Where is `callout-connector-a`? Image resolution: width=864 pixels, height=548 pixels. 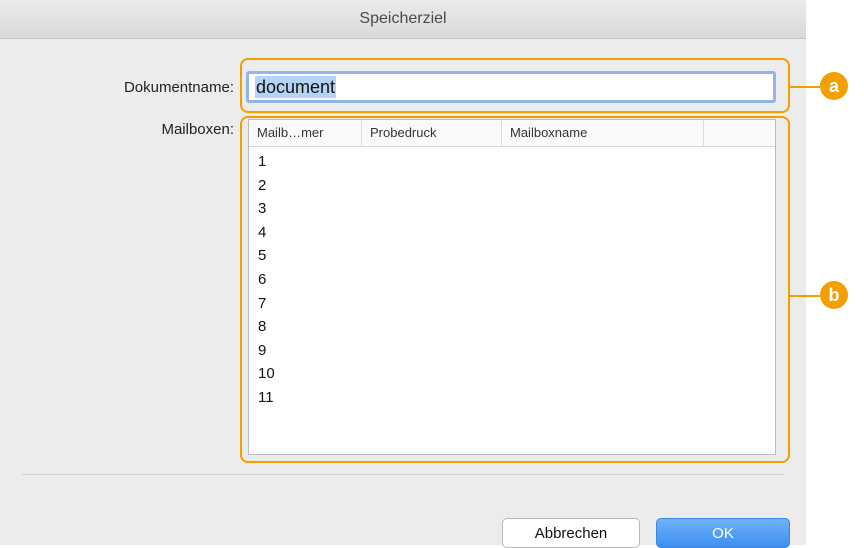 callout-connector-a is located at coordinates (805, 87).